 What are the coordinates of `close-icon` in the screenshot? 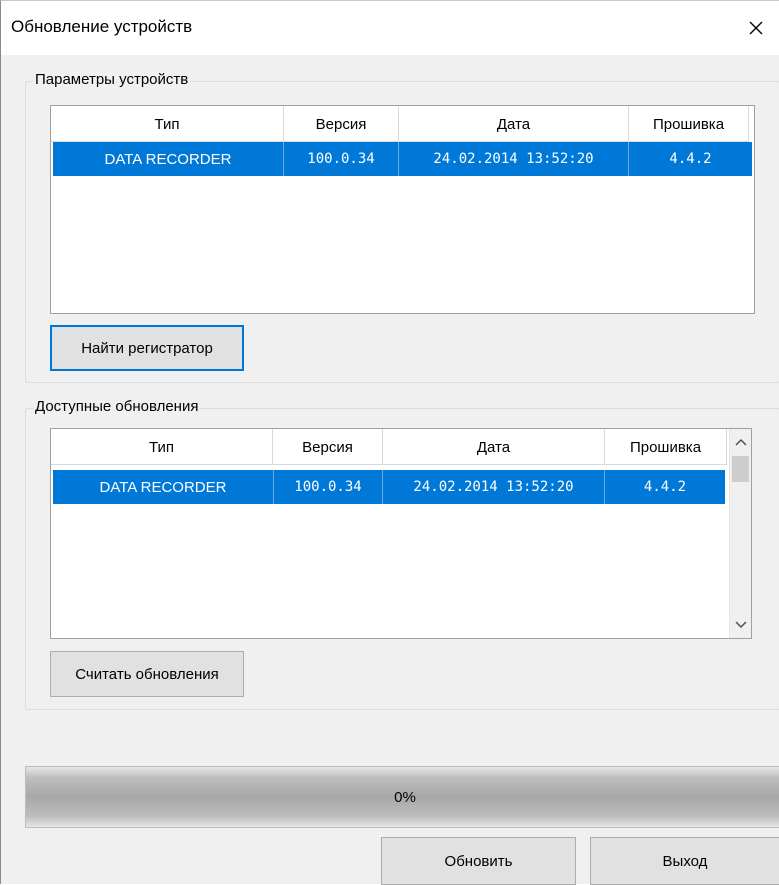 It's located at (756, 28).